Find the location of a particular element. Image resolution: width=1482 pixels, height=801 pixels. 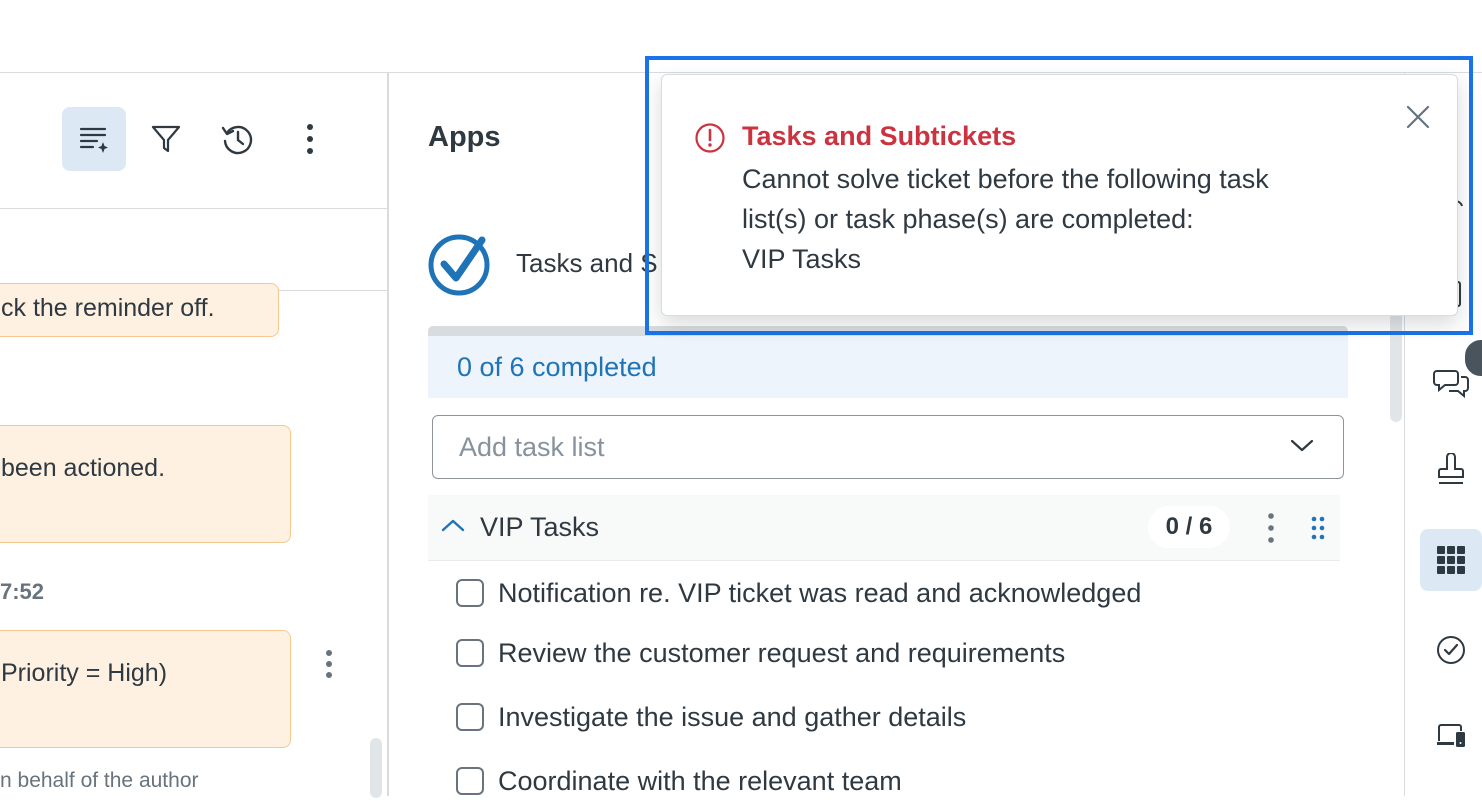

toast-title: Tasks and Subtickets is located at coordinates (879, 136).